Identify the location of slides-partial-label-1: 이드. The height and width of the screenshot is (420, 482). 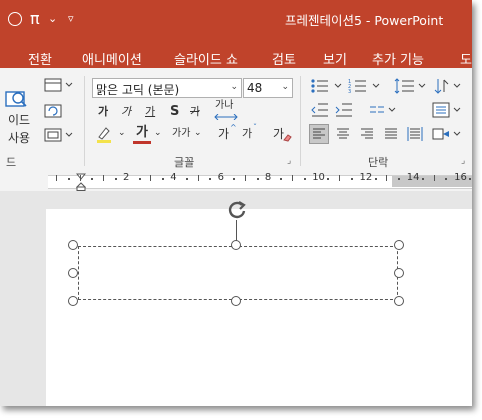
(19, 120).